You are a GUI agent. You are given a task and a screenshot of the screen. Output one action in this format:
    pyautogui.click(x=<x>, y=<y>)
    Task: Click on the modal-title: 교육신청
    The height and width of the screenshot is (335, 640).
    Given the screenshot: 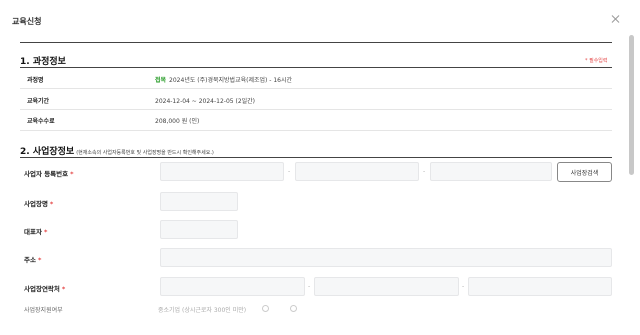 What is the action you would take?
    pyautogui.click(x=27, y=21)
    